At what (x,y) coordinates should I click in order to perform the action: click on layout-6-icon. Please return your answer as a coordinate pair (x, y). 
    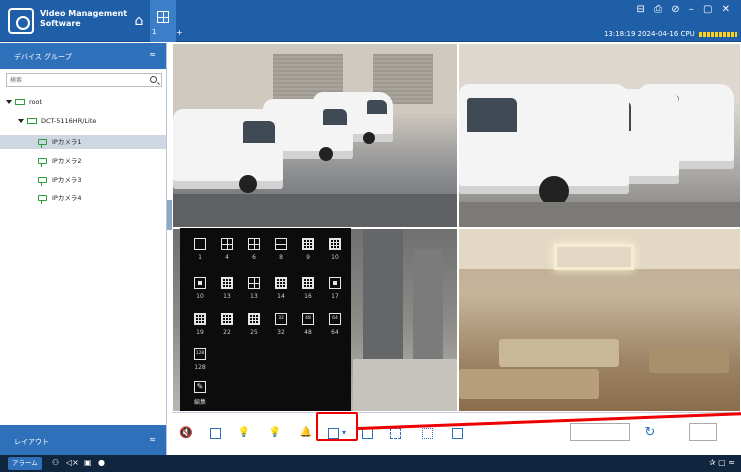
    Looking at the image, I should click on (254, 244).